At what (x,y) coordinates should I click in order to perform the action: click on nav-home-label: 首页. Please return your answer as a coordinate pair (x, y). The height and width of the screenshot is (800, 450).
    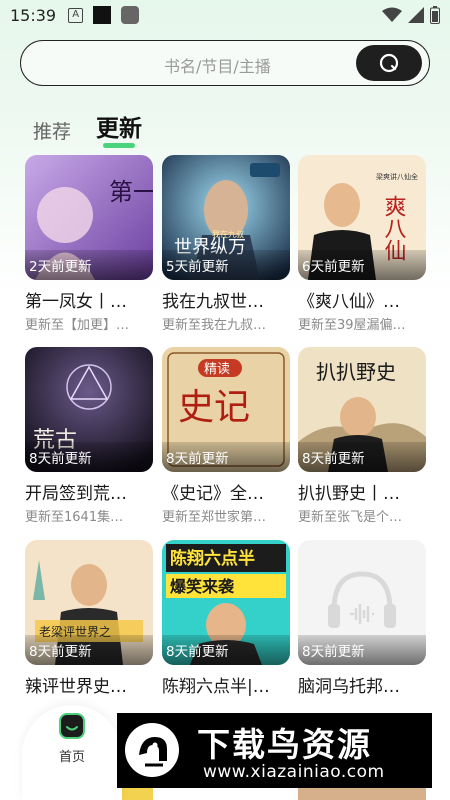
    Looking at the image, I should click on (72, 755).